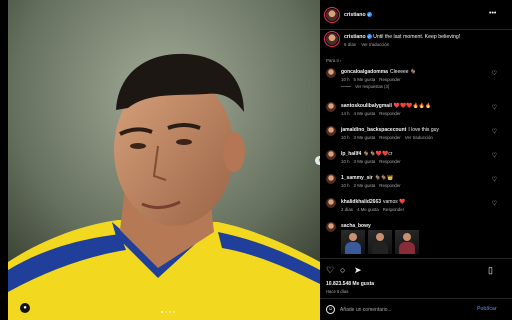  I want to click on commenter-line: santoskoulibalygmail ❤️❤️❤️🔥🔥🔥, so click(386, 106).